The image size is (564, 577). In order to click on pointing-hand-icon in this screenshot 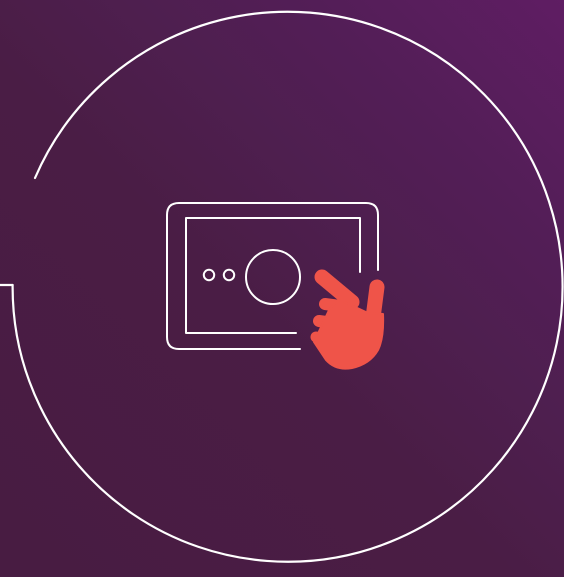, I will do `click(347, 319)`.